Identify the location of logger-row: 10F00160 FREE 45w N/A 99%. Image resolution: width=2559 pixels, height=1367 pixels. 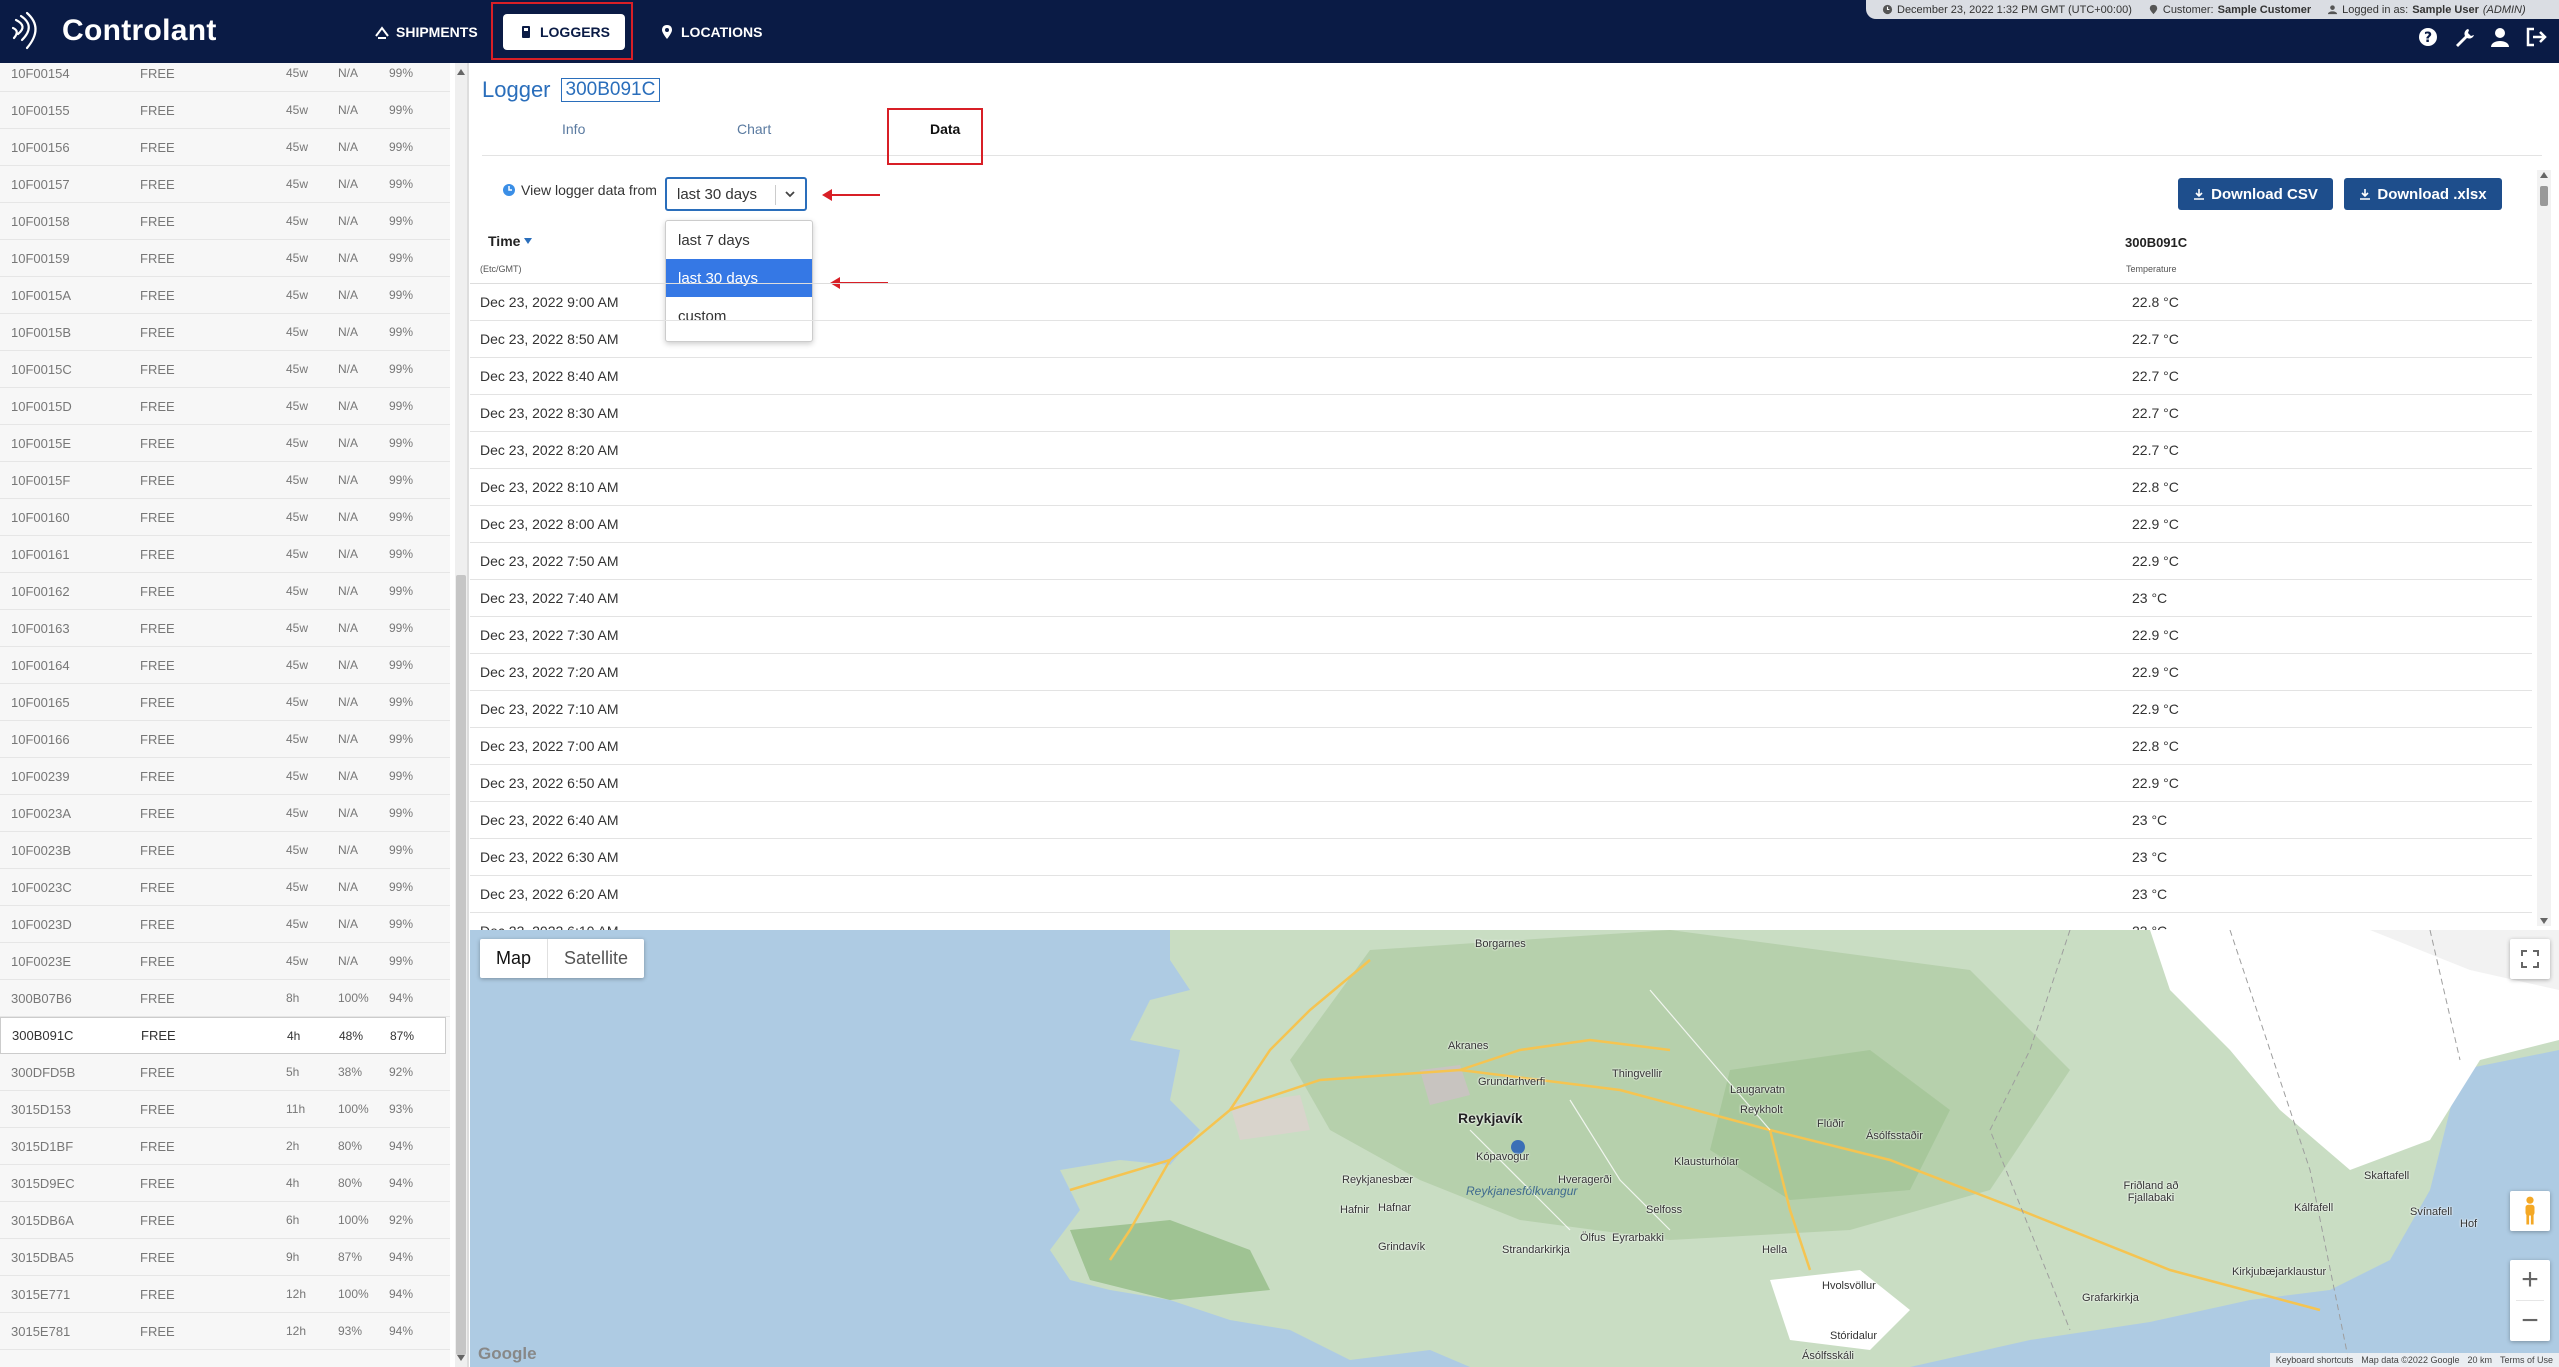
(225, 517).